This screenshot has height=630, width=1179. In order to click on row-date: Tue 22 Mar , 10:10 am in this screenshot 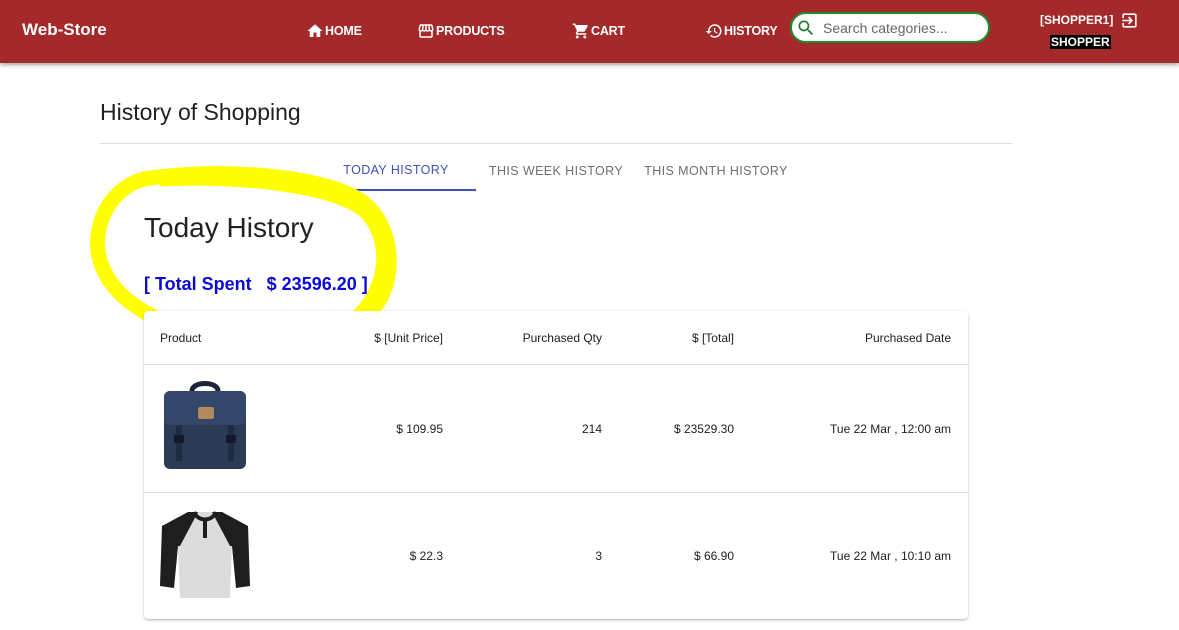, I will do `click(890, 556)`.